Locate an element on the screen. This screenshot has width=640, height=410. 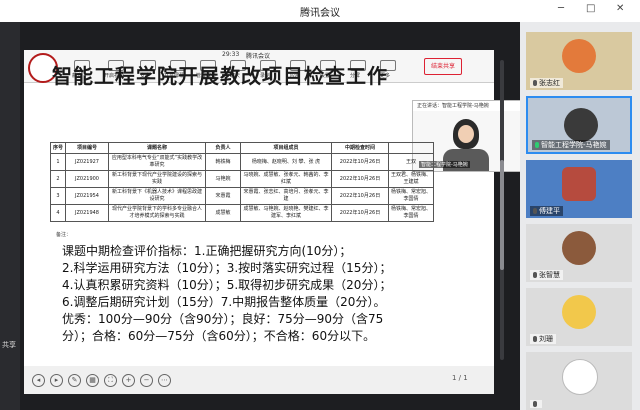
table-cell: 王双 is located at coordinates (411, 162).